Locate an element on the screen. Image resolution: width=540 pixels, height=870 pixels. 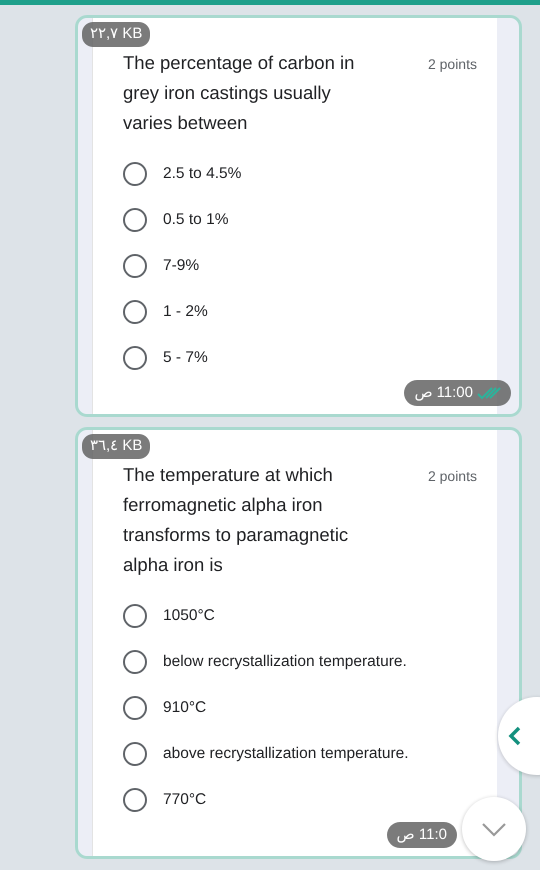
option-label: 0.5 to 1% is located at coordinates (195, 220).